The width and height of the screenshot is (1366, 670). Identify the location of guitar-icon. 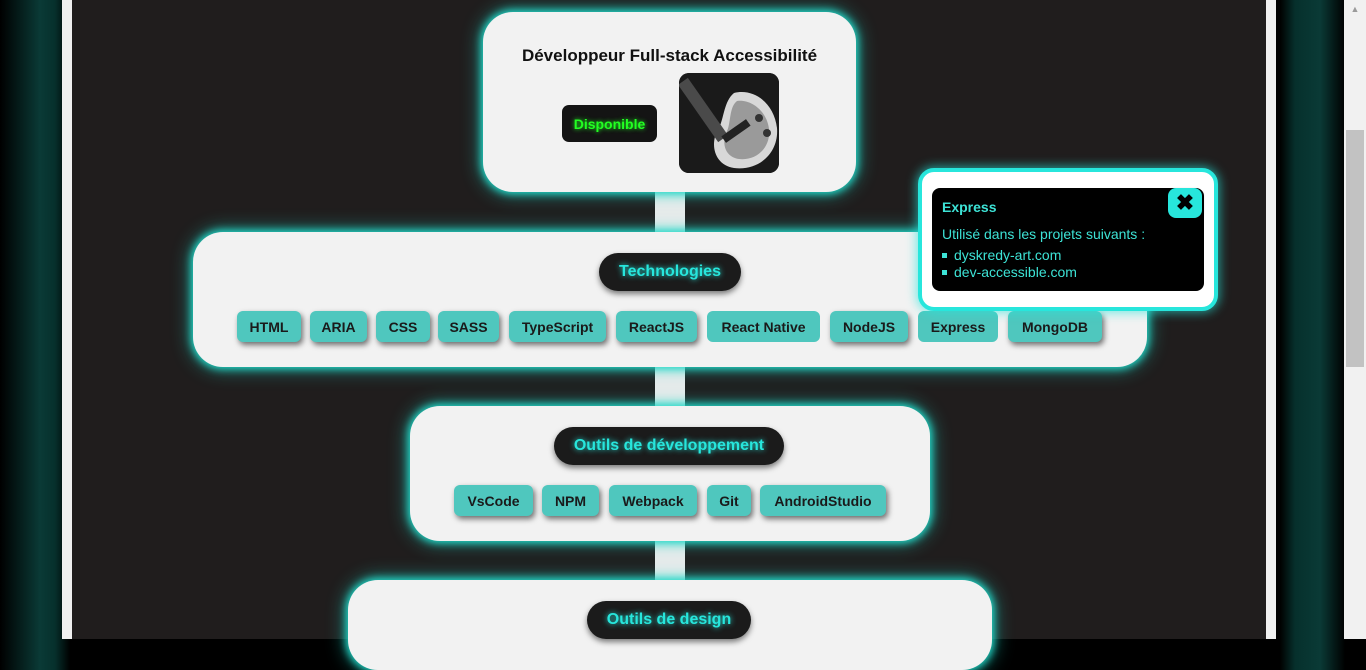
(729, 123).